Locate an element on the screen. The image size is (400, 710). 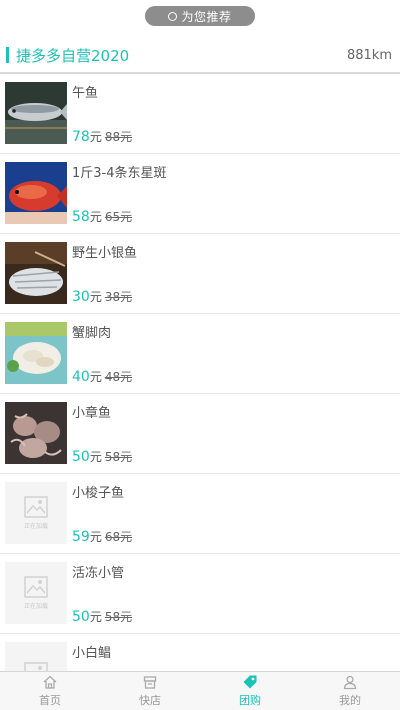
original-price: 88元 is located at coordinates (118, 137).